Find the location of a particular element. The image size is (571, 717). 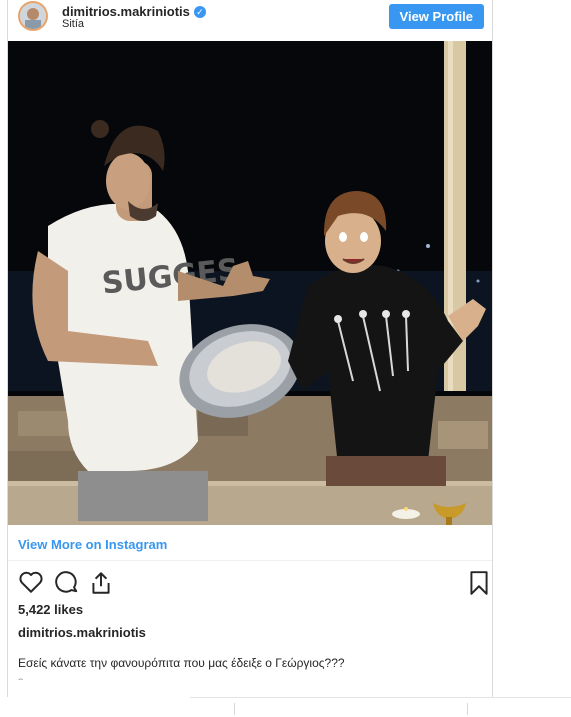

share-icon is located at coordinates (101, 585).